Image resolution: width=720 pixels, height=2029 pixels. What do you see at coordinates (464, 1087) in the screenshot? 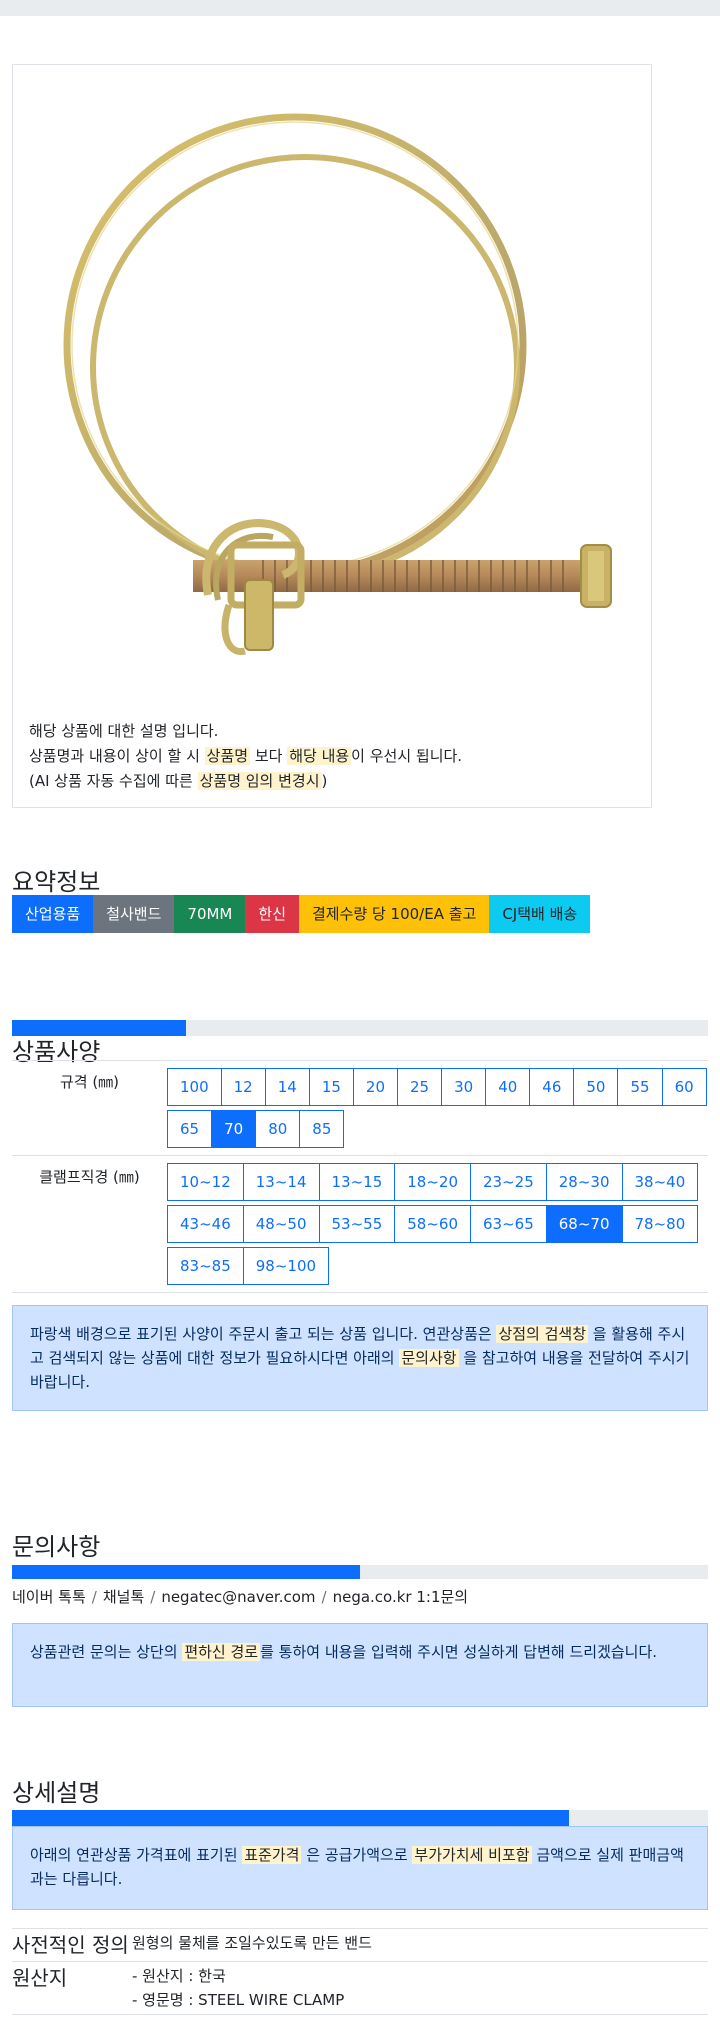
I see `spec-option-button: 30` at bounding box center [464, 1087].